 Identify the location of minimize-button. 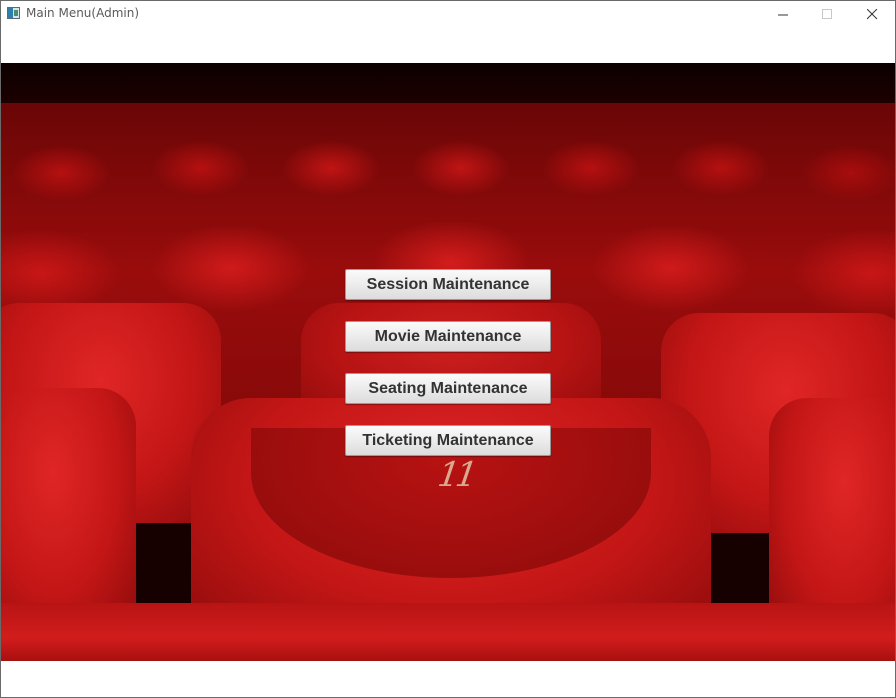
(783, 14).